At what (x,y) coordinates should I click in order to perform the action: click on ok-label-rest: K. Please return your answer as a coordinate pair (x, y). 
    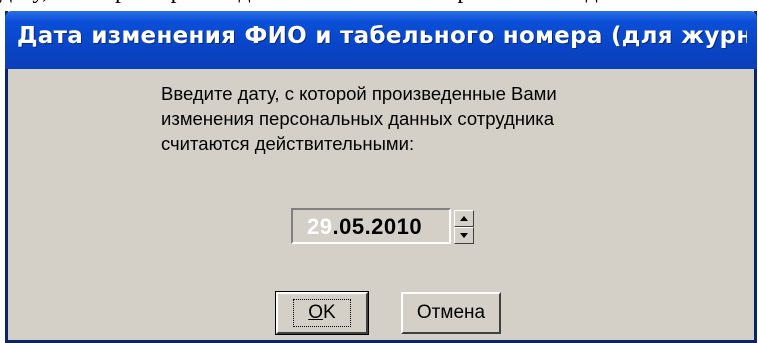
    Looking at the image, I should click on (329, 312).